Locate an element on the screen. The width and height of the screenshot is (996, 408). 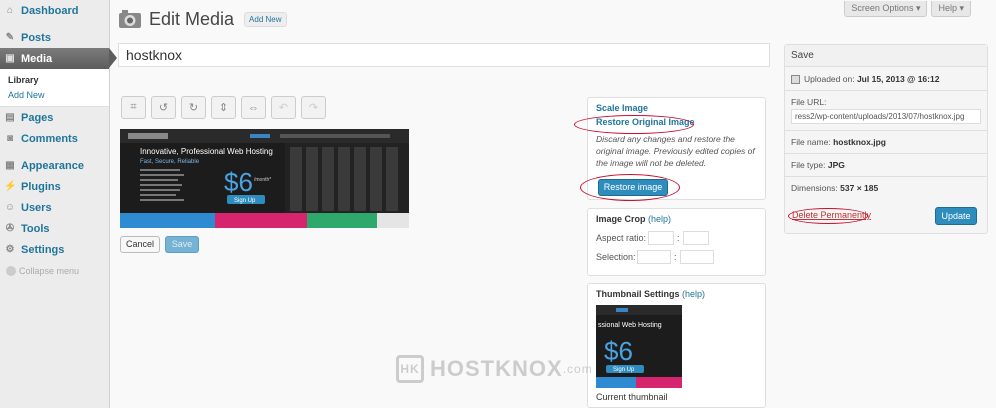
media-icon: ▣ is located at coordinates (10, 58).